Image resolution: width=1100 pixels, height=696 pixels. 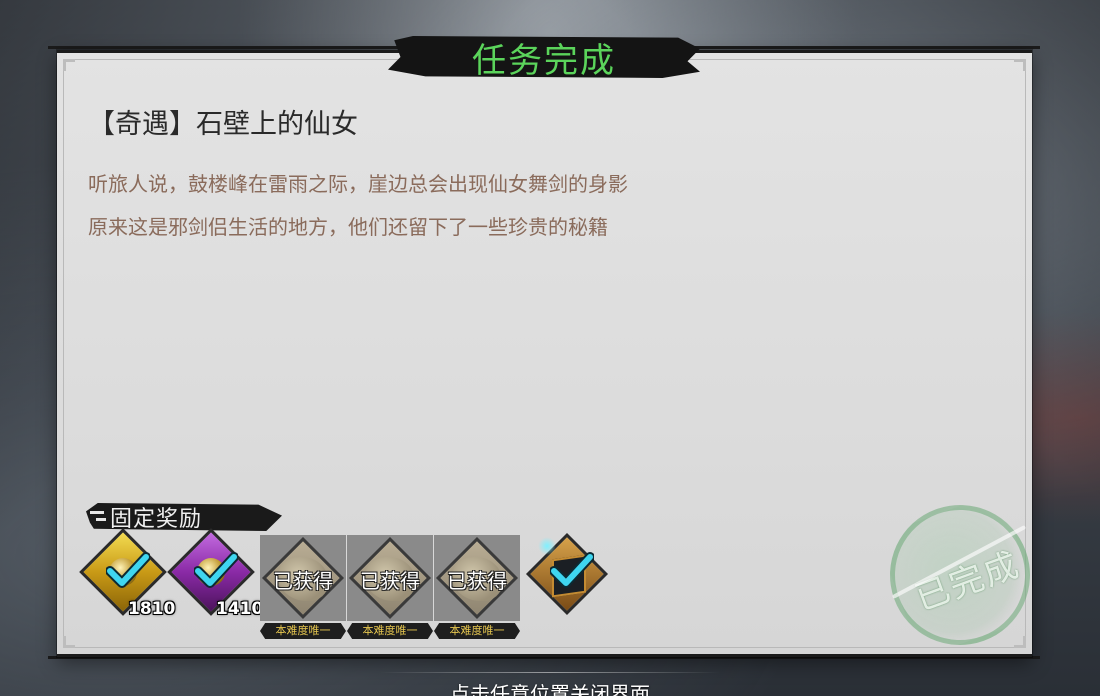 What do you see at coordinates (348, 227) in the screenshot?
I see `quest-description-line-2: 原来这是邪剑侣生活的地方，他们还留下了一些珍贵的秘籍` at bounding box center [348, 227].